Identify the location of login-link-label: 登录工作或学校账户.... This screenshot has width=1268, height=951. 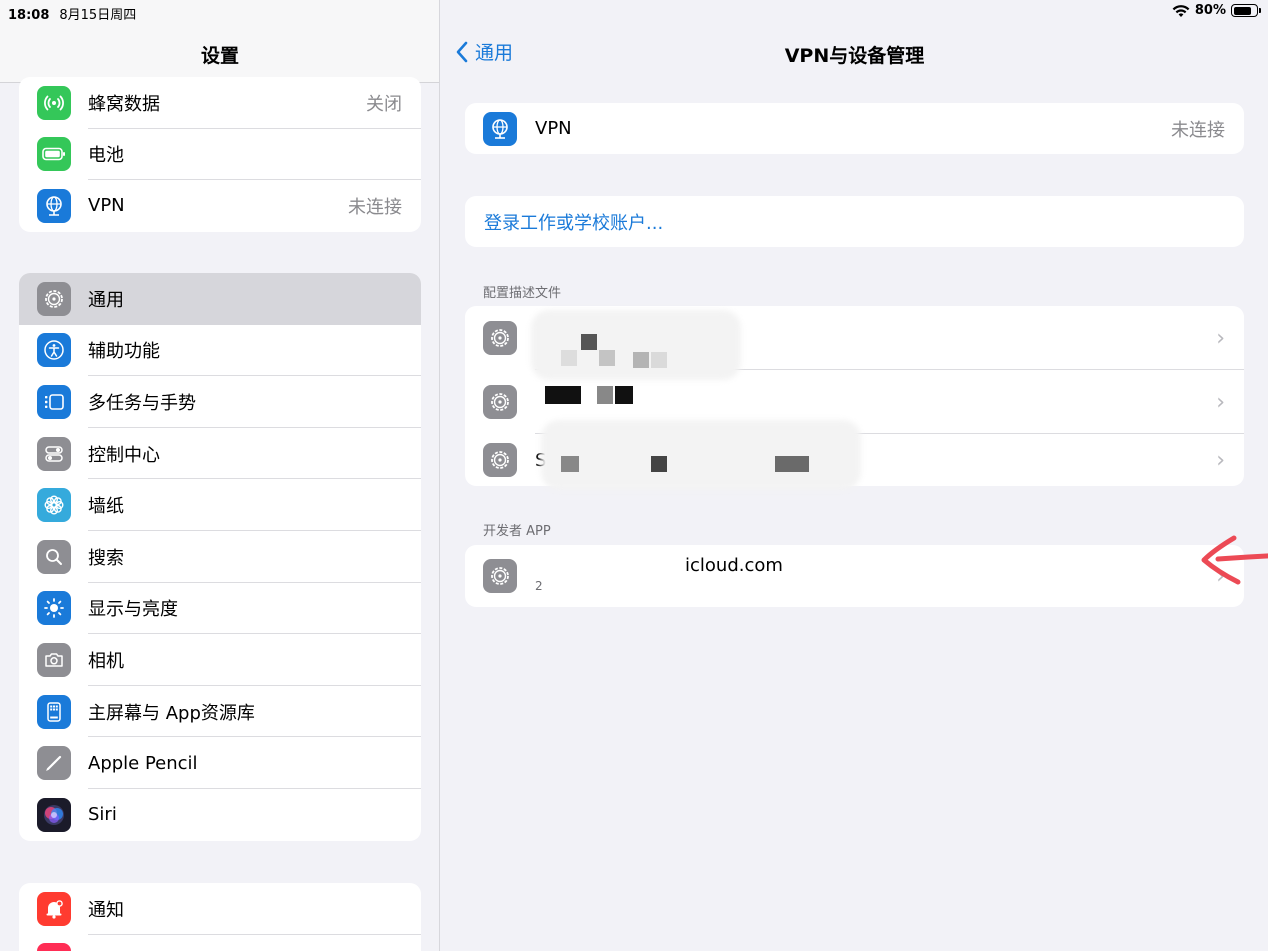
(574, 223).